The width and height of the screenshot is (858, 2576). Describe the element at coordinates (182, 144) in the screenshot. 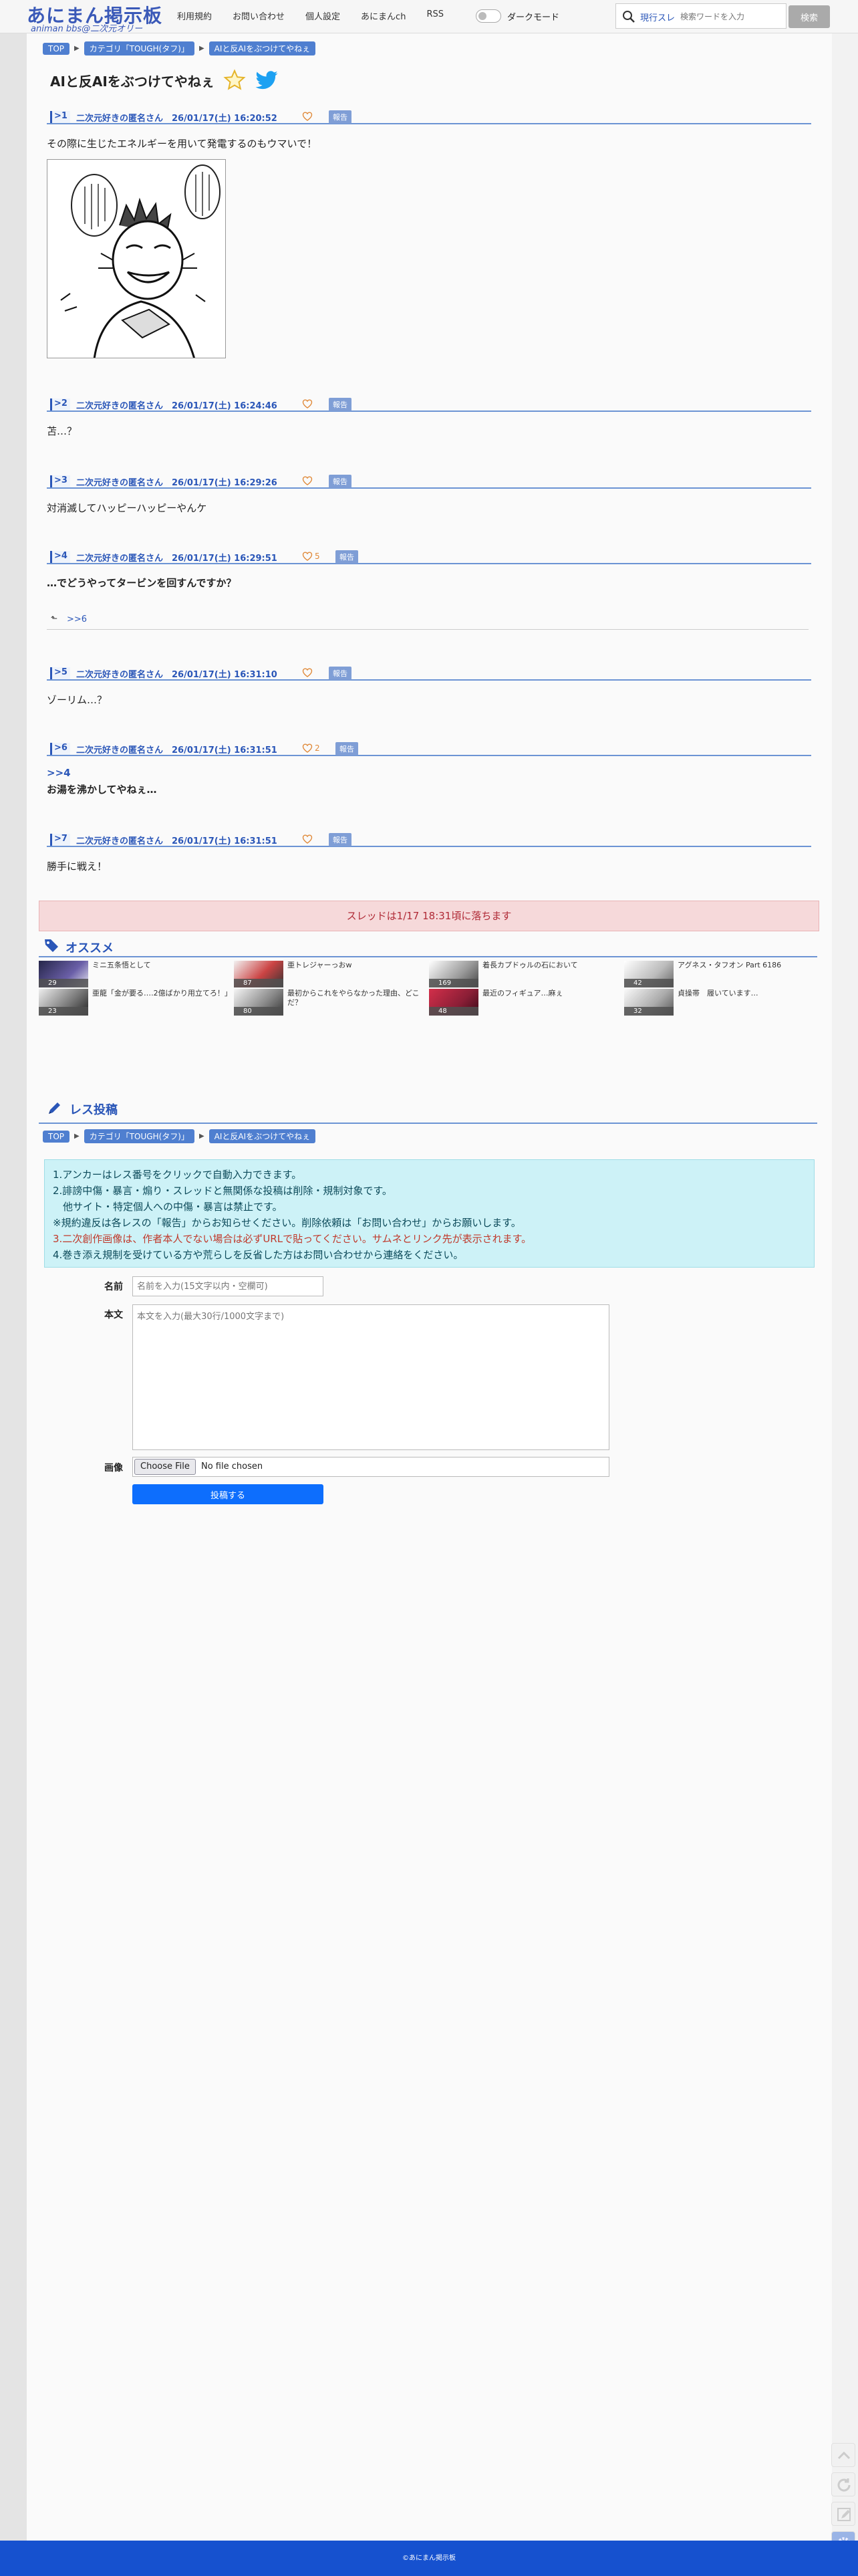

I see `post-body: その際に生じたエネルギーを用いて発電するのもウマいで！` at that location.